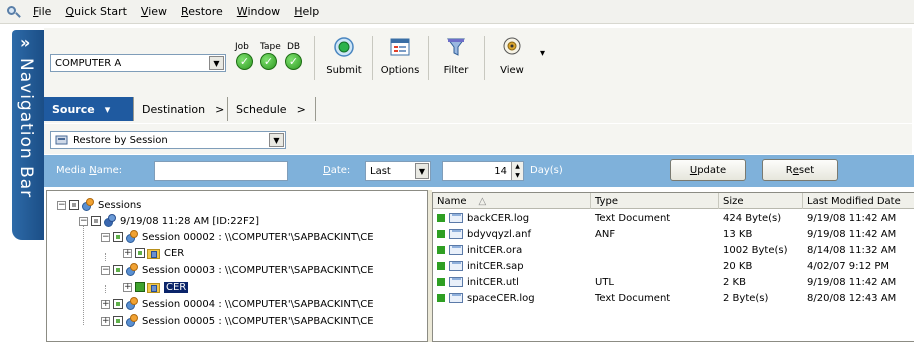 This screenshot has height=348, width=914. Describe the element at coordinates (202, 11) in the screenshot. I see `menu-restore: Restore` at that location.